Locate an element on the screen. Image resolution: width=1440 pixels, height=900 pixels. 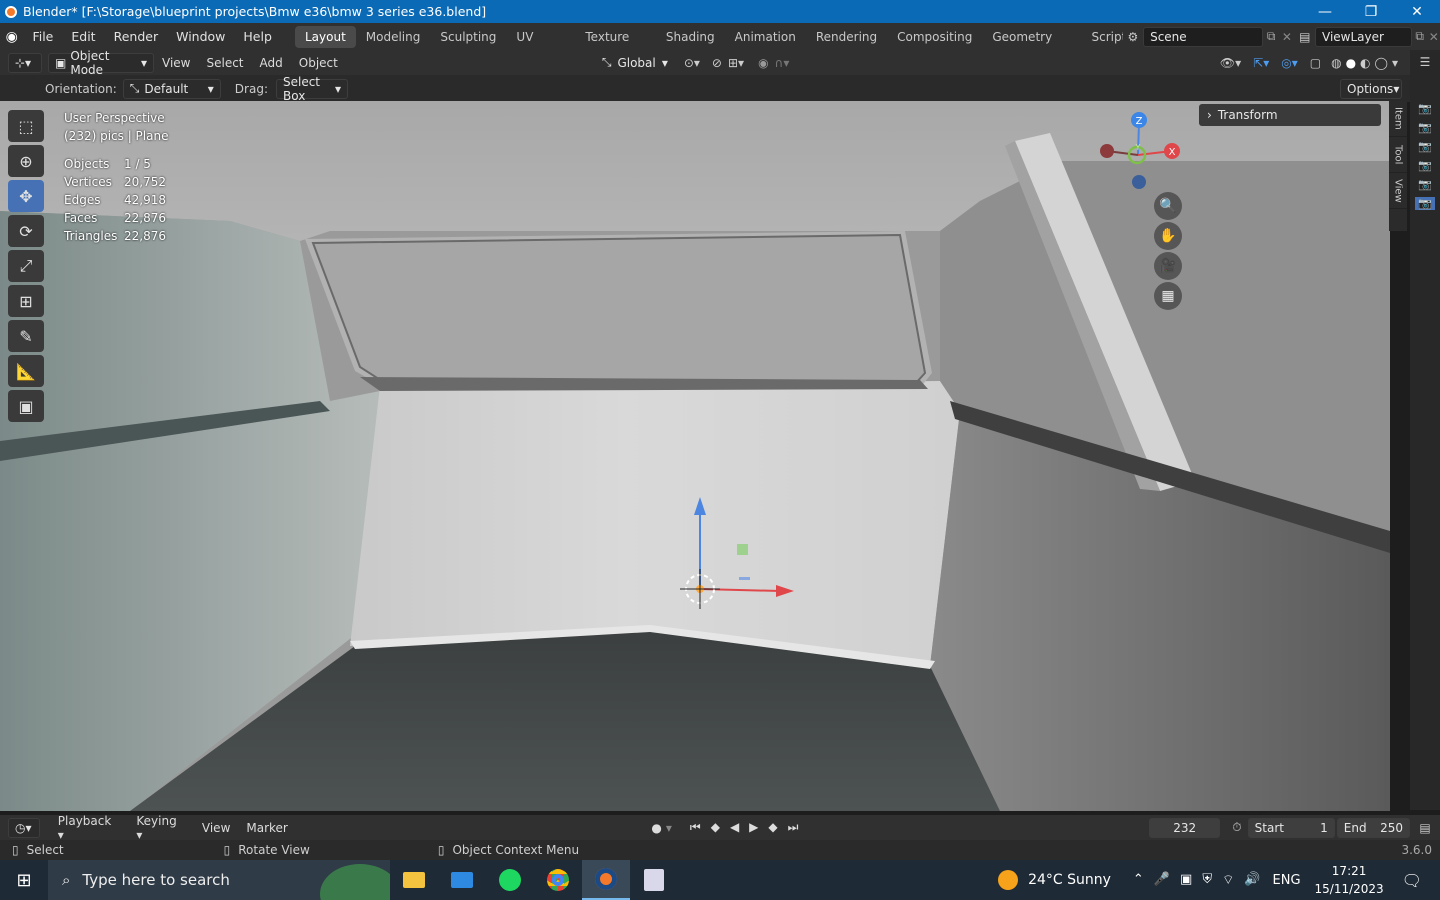
menu-window: Window is located at coordinates (200, 36).